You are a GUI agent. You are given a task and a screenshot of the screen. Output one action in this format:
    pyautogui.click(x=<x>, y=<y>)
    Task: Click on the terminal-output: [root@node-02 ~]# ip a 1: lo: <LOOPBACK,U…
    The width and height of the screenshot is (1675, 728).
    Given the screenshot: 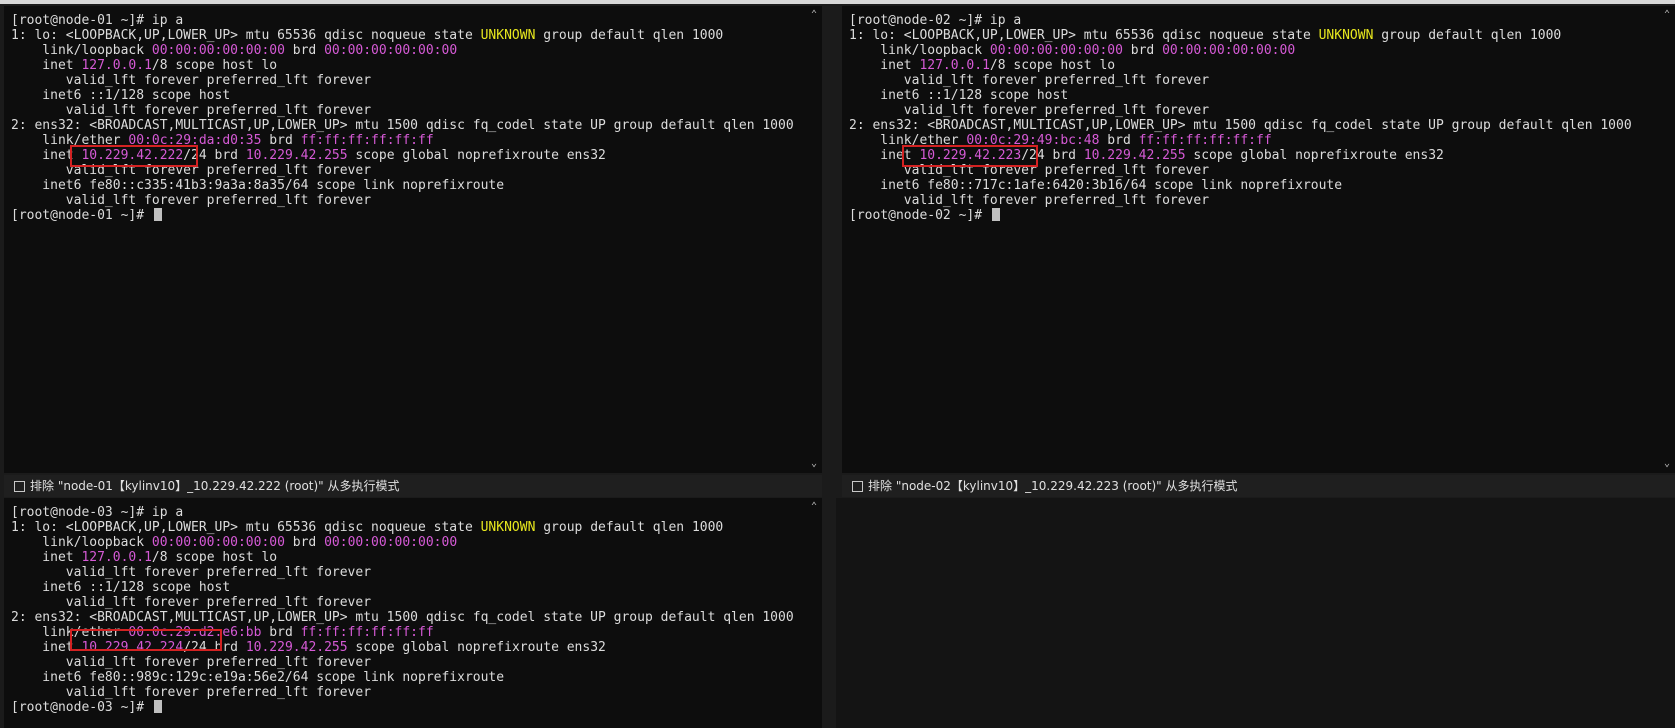 What is the action you would take?
    pyautogui.click(x=1252, y=118)
    